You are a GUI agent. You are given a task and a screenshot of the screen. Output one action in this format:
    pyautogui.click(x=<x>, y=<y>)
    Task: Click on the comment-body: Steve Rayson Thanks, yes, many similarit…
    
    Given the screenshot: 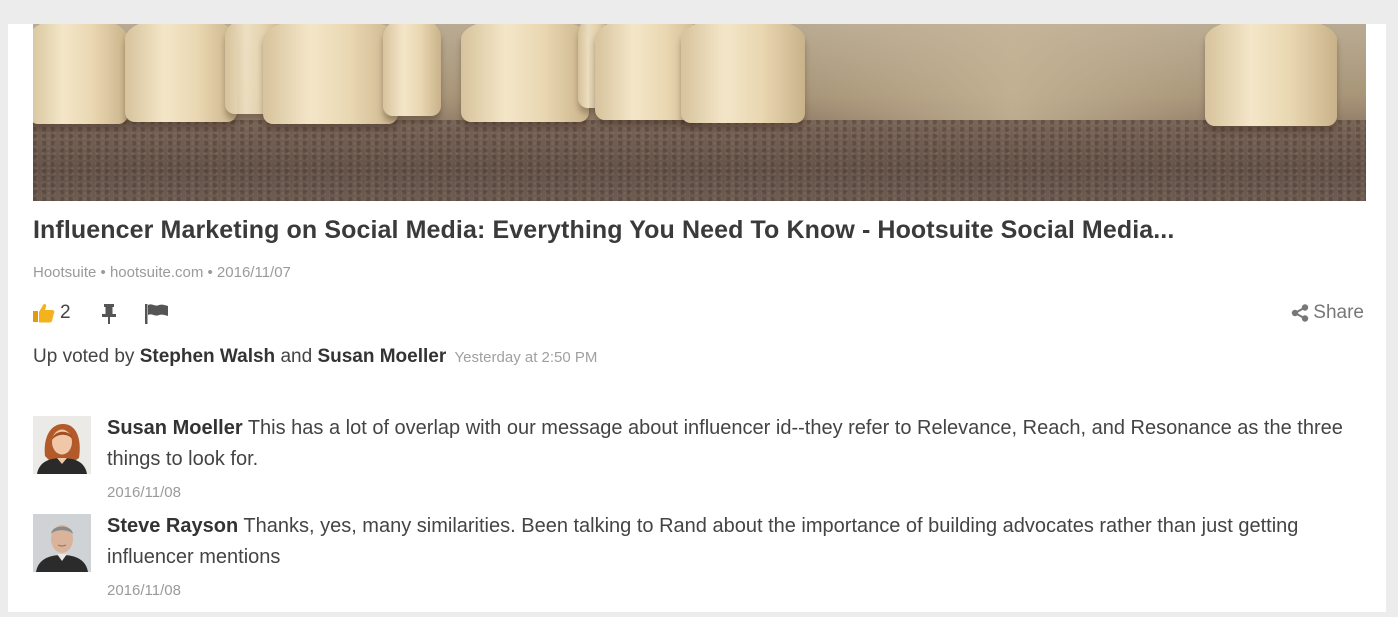 What is the action you would take?
    pyautogui.click(x=732, y=542)
    